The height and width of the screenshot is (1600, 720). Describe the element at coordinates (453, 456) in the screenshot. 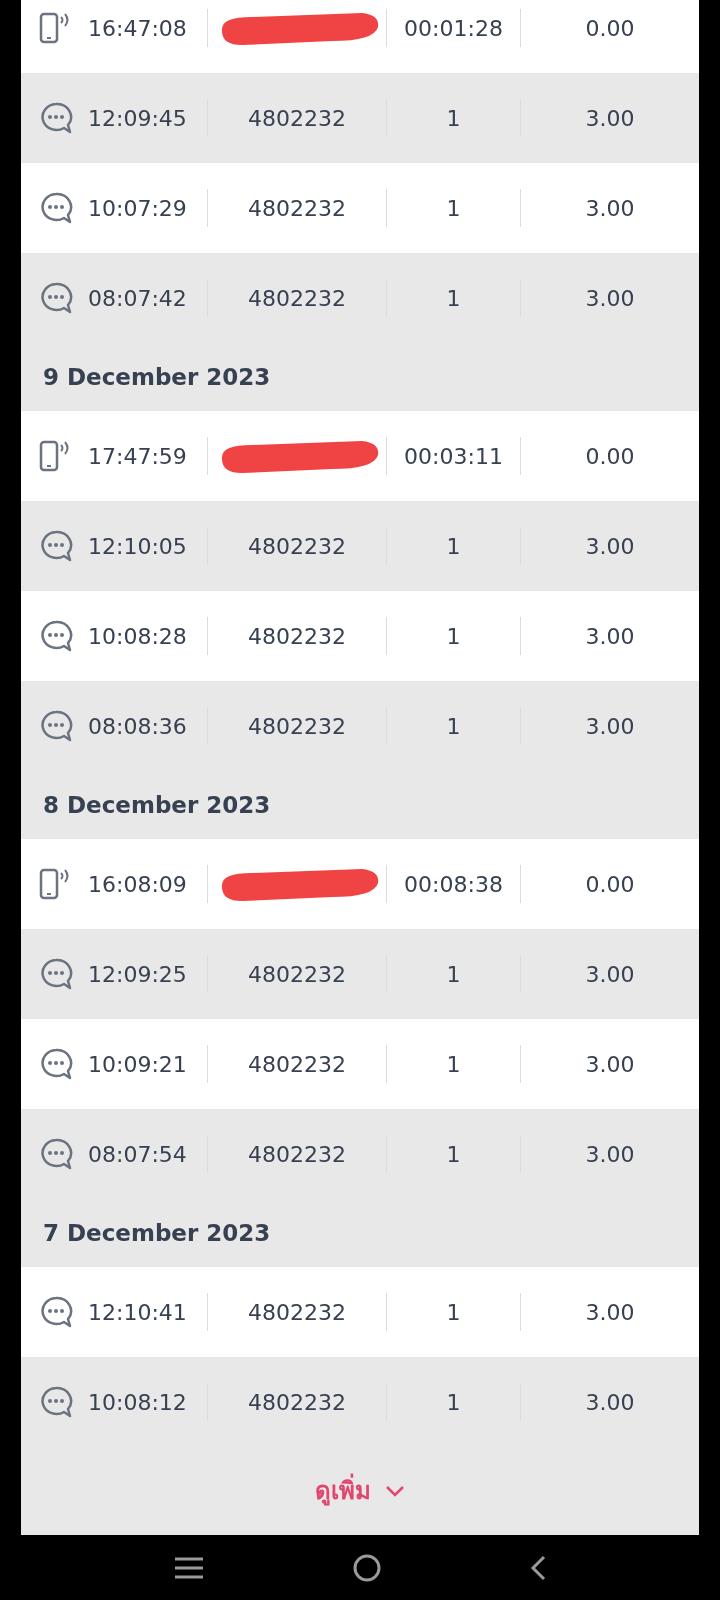

I see `duration-text: 00:03:11` at that location.